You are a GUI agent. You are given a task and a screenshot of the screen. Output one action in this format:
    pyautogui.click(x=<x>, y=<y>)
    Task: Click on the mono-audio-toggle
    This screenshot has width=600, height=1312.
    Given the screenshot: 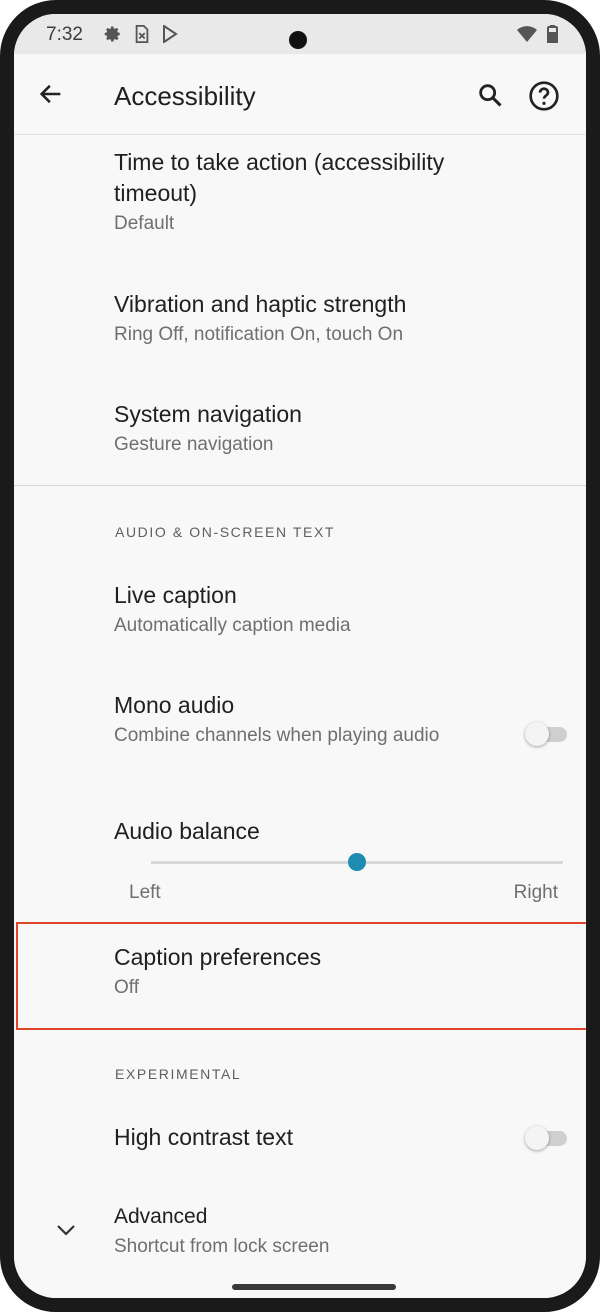 What is the action you would take?
    pyautogui.click(x=548, y=734)
    